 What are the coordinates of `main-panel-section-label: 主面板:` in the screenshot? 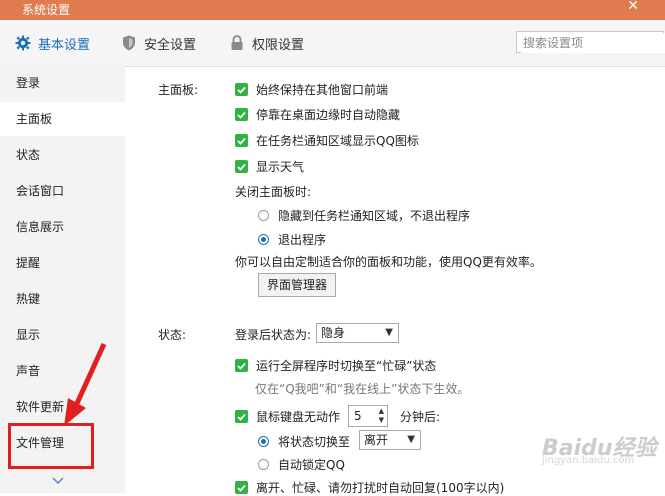 It's located at (178, 90).